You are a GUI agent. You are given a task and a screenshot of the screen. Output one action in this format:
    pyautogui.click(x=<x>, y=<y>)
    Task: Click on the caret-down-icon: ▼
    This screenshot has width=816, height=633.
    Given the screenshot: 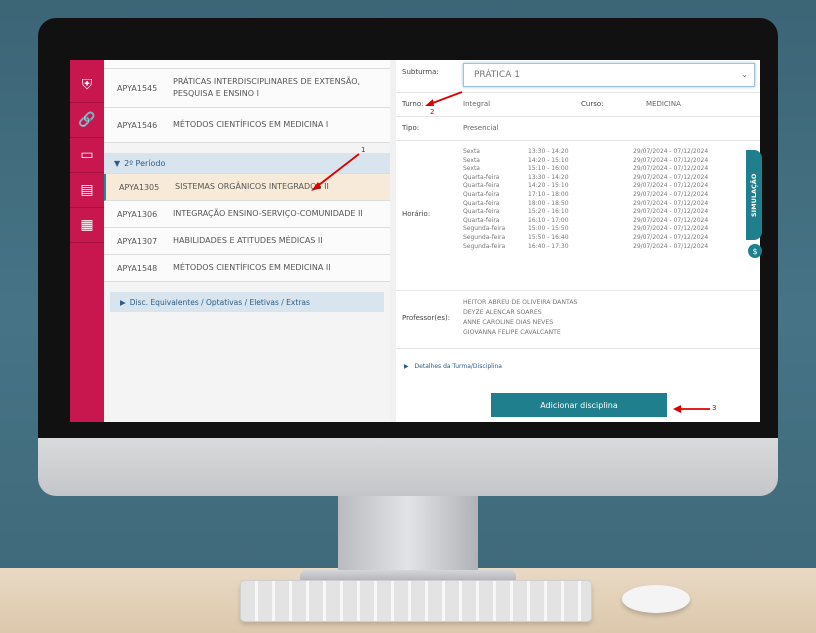 What is the action you would take?
    pyautogui.click(x=117, y=163)
    